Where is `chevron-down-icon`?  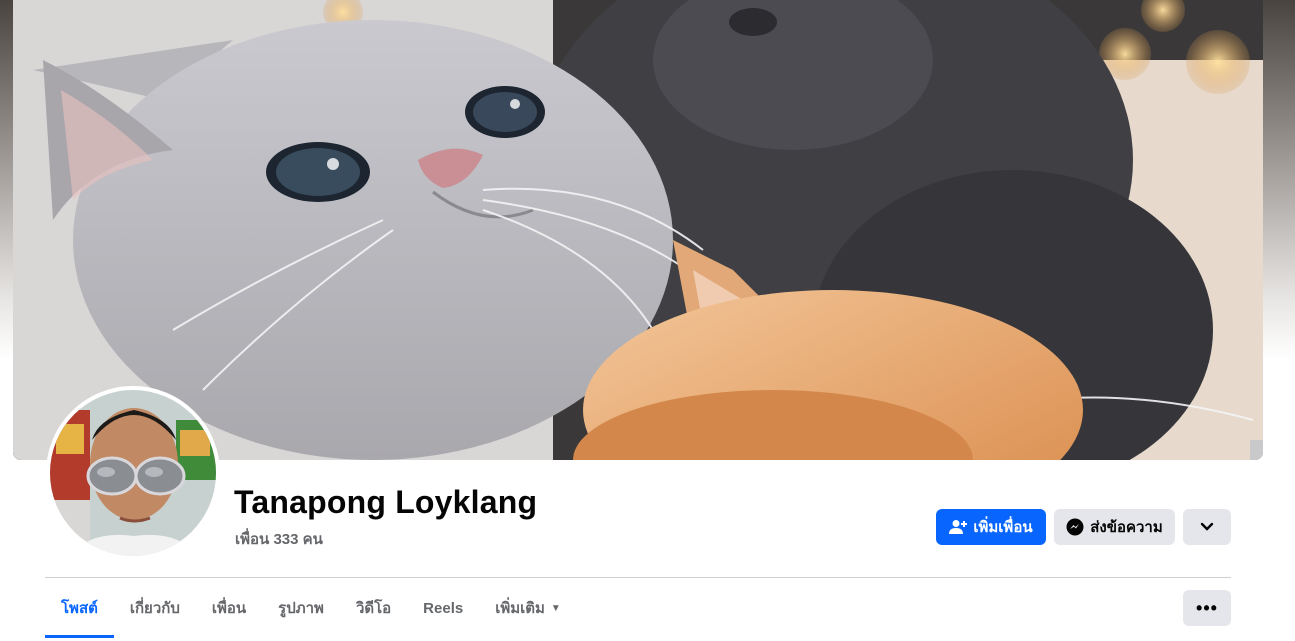 chevron-down-icon is located at coordinates (1207, 527).